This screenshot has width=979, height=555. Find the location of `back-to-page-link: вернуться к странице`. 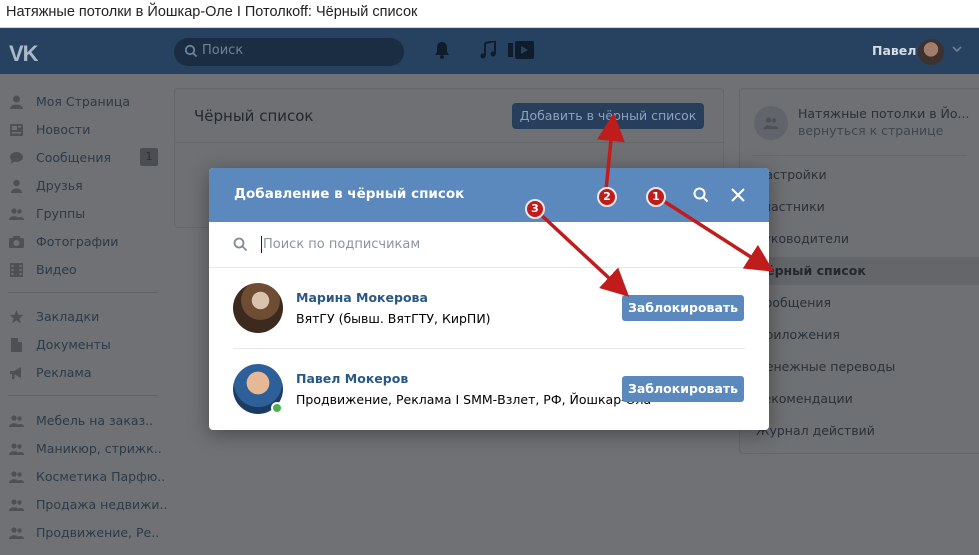

back-to-page-link: вернуться к странице is located at coordinates (870, 130).